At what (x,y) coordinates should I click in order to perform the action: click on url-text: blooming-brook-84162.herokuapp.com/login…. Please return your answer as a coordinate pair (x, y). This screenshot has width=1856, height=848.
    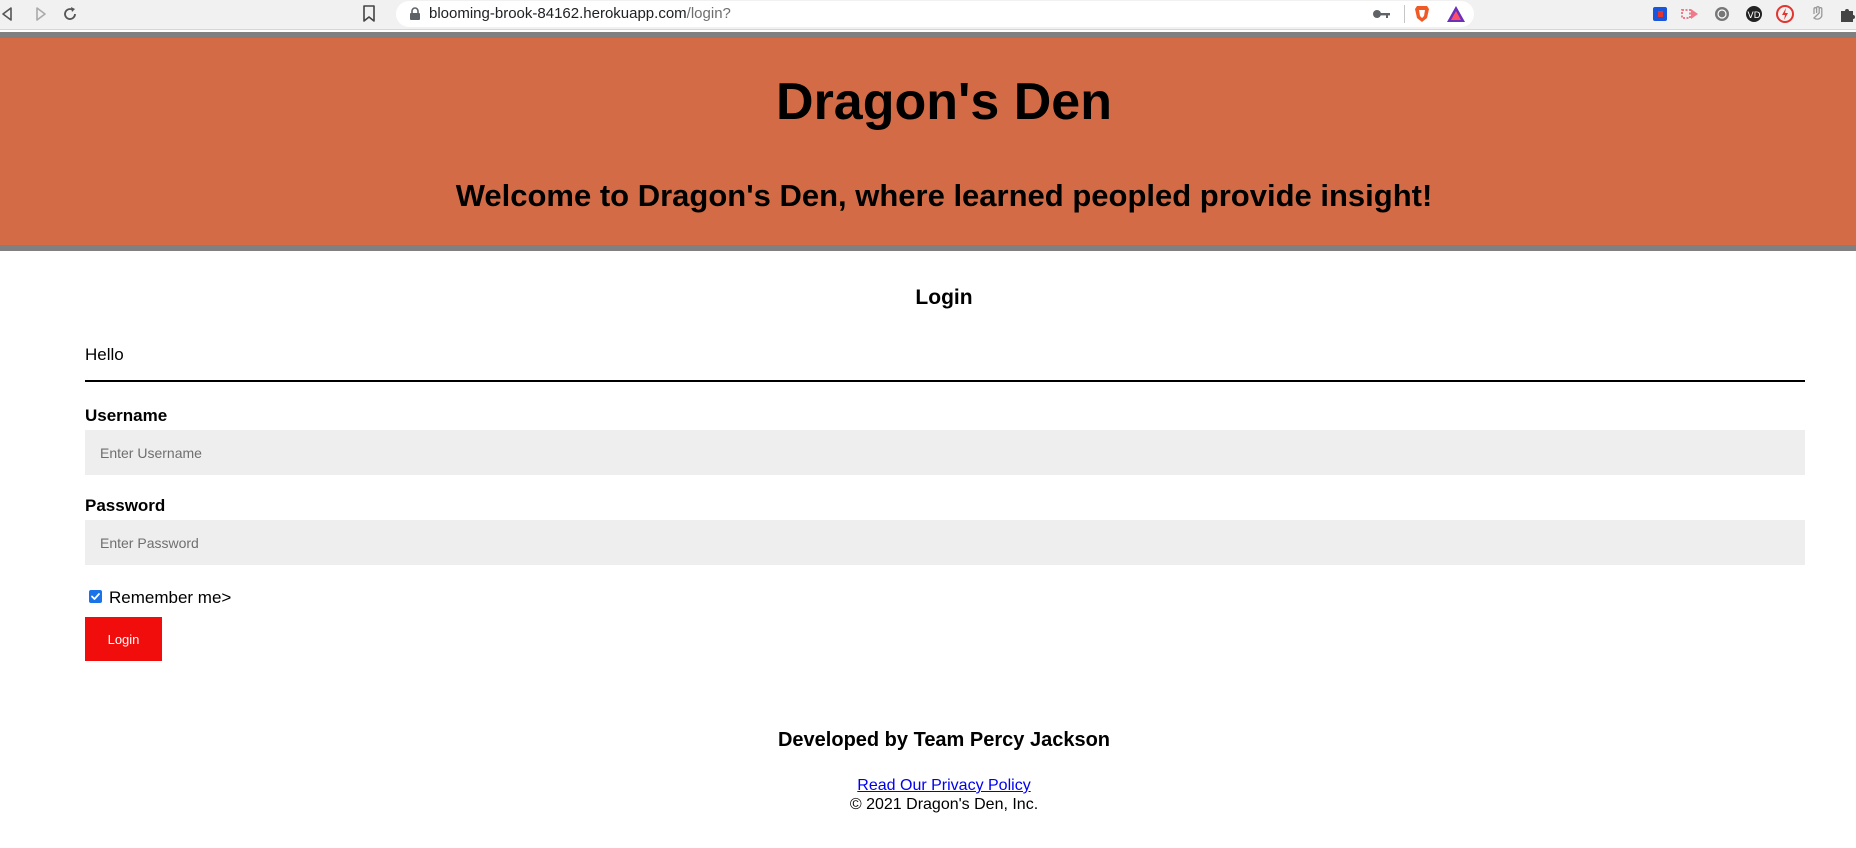
    Looking at the image, I should click on (580, 14).